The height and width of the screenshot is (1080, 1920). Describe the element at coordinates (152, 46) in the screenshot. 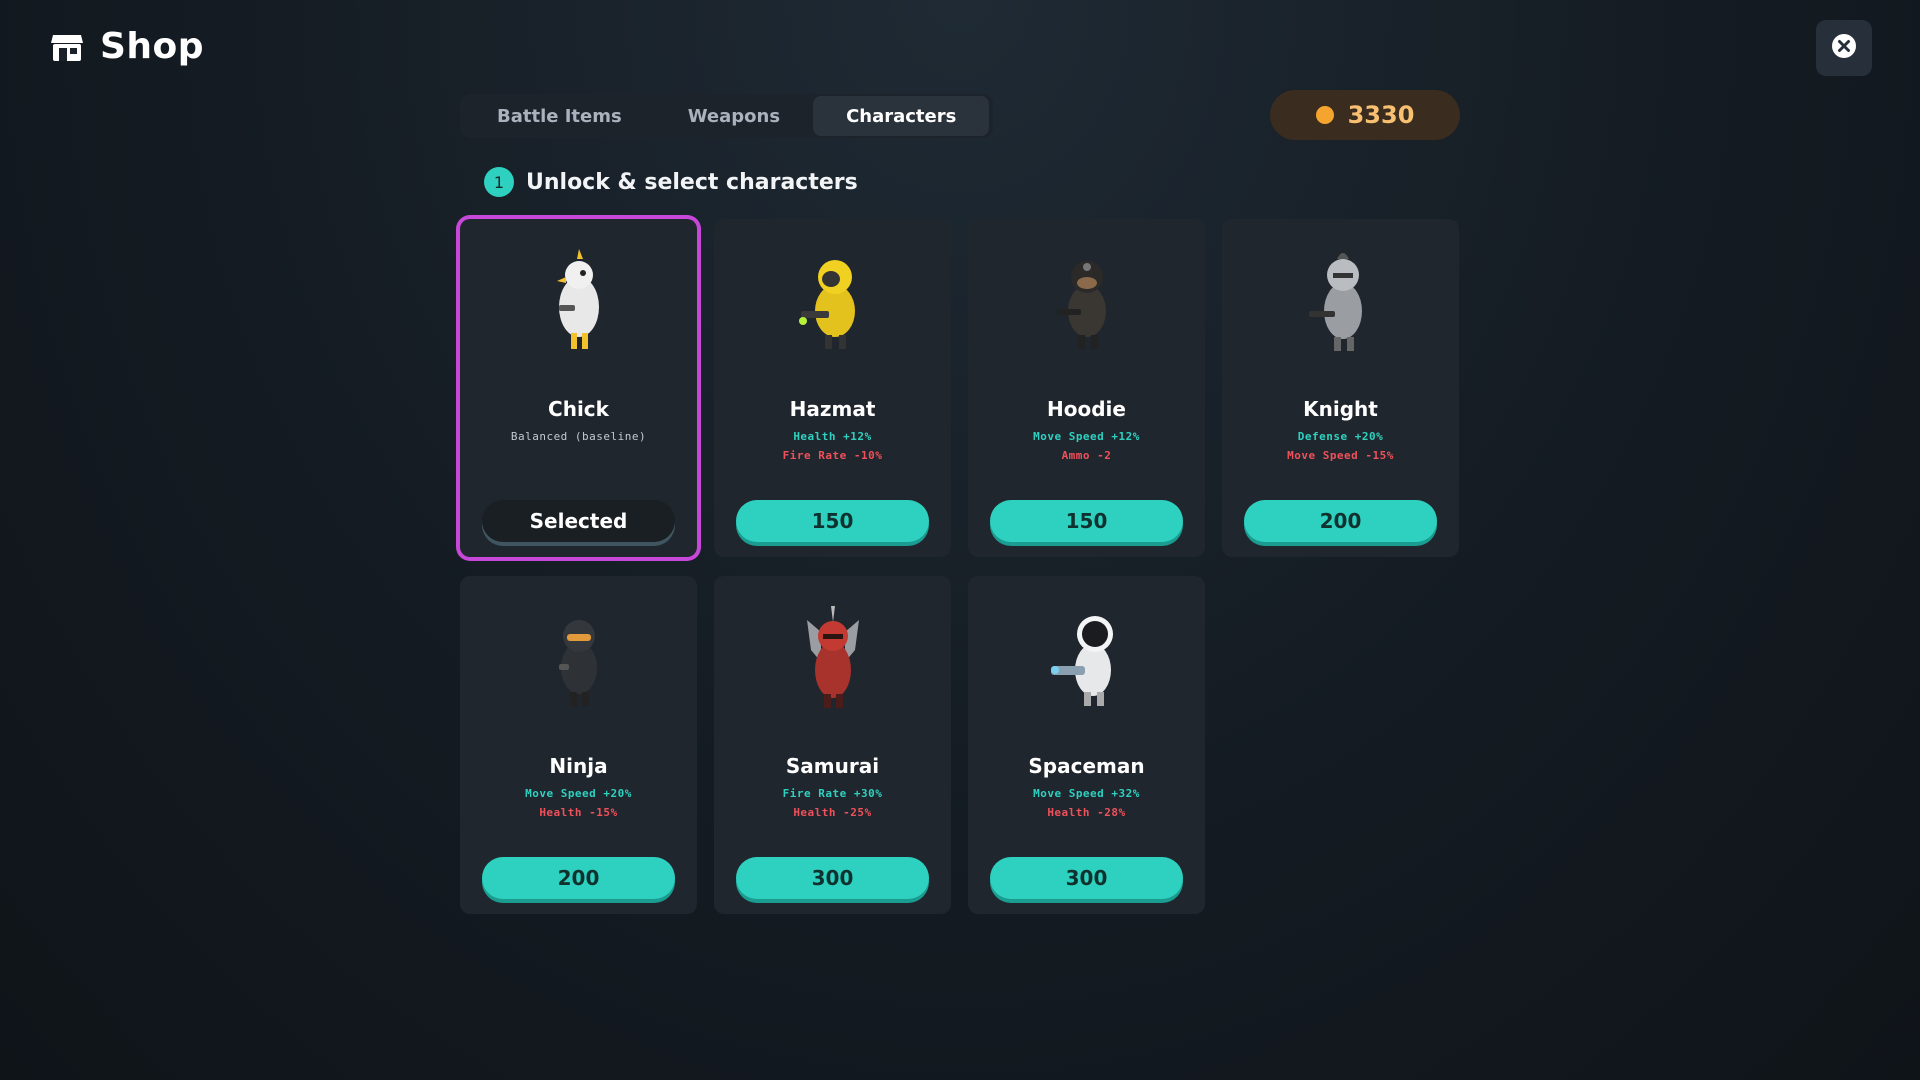

I see `page-title: Shop` at that location.